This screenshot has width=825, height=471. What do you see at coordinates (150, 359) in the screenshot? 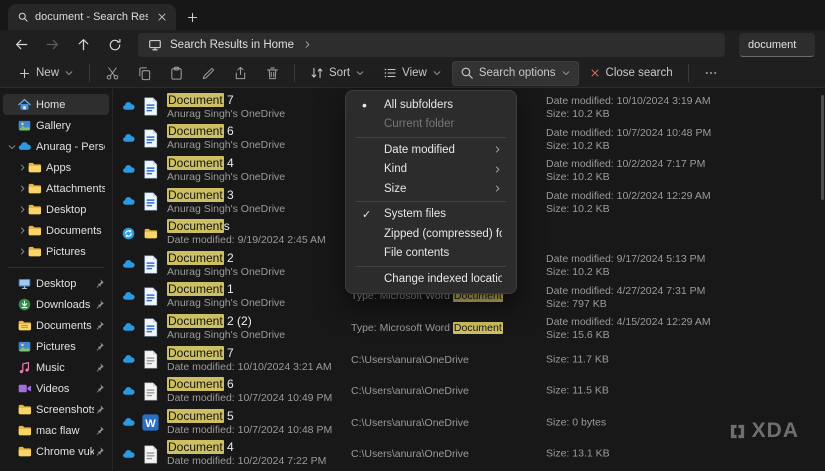
I see `doc-icon` at bounding box center [150, 359].